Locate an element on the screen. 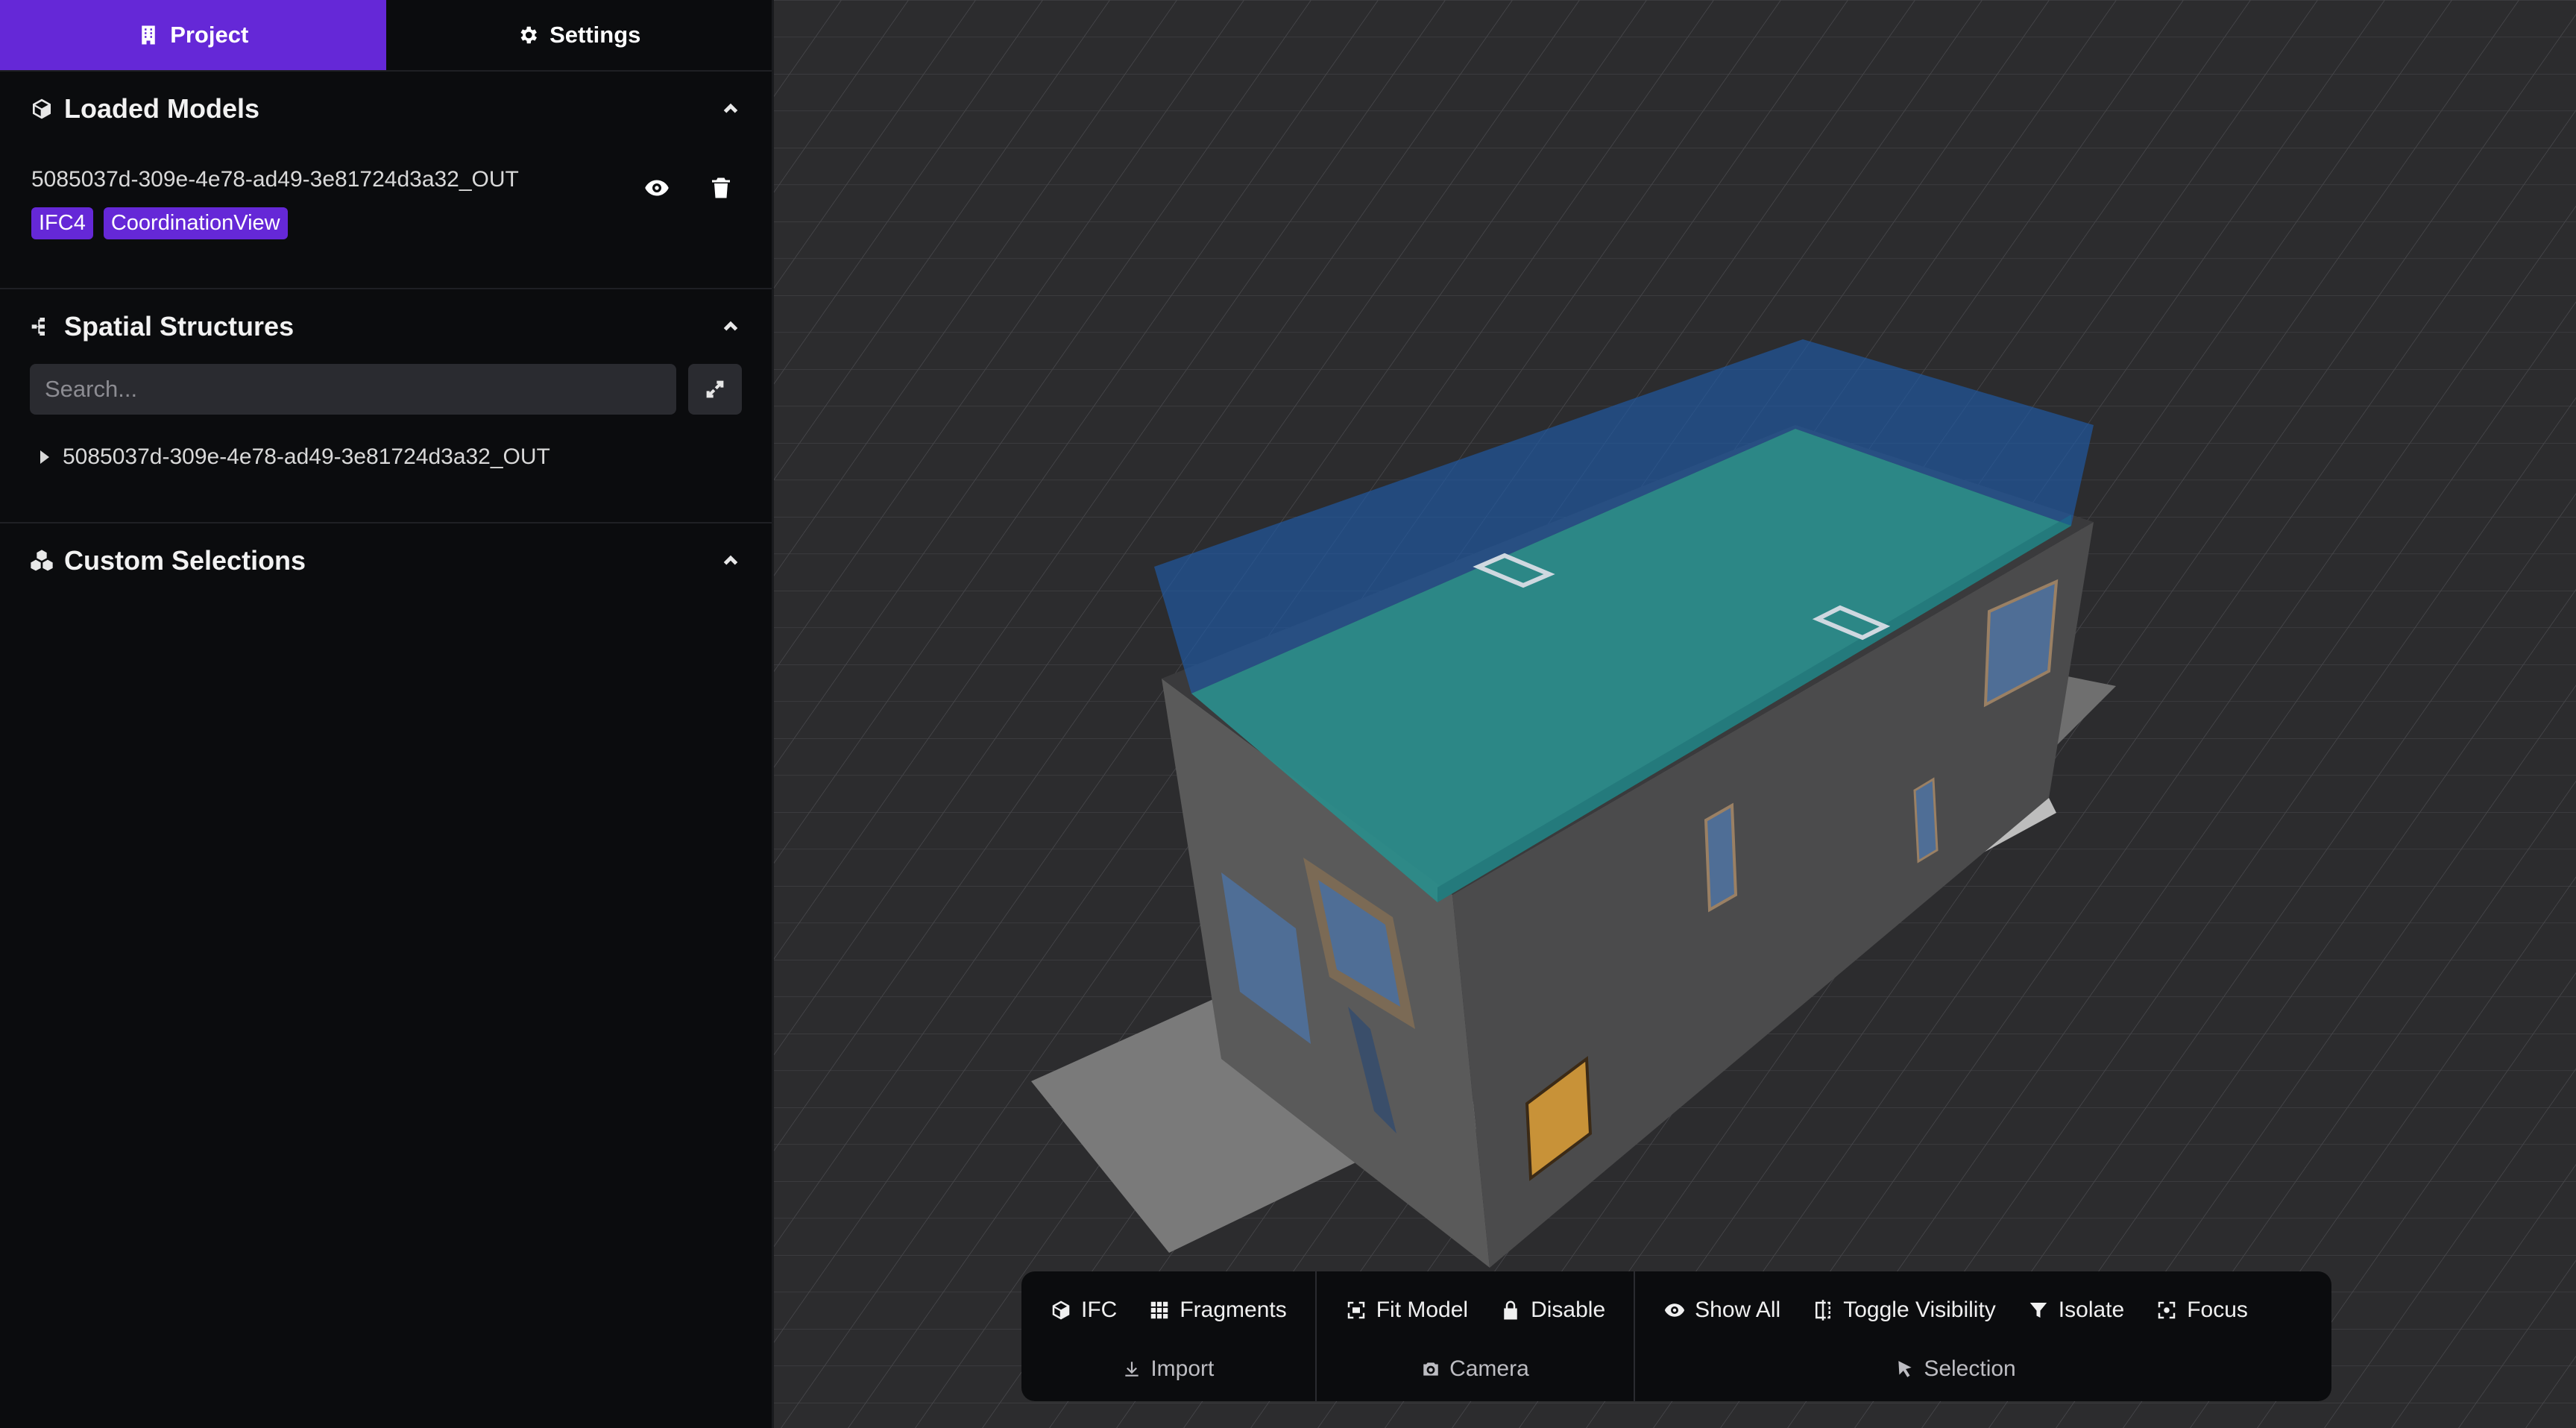  tab-project: Project is located at coordinates (193, 35).